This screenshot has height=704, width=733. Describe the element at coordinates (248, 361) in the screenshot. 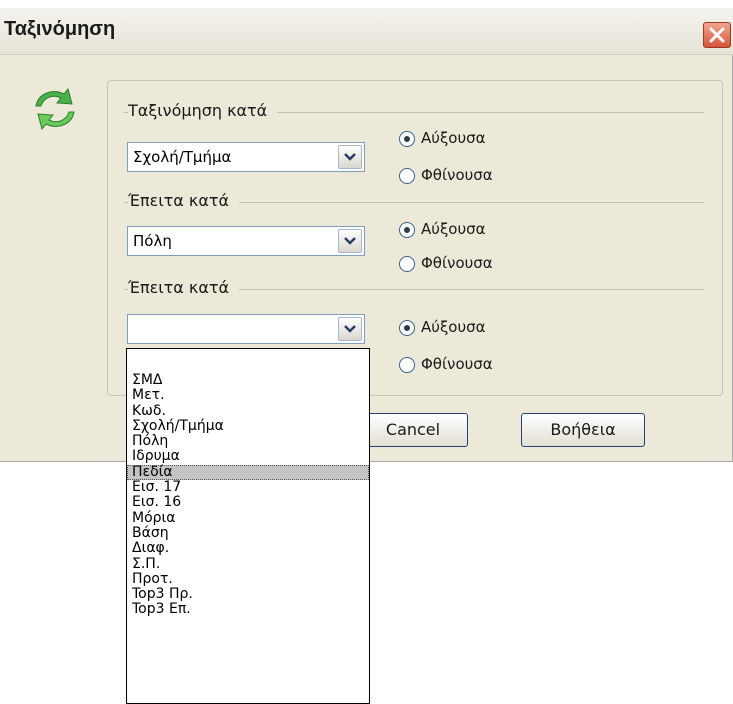

I see `dropdown-option` at that location.